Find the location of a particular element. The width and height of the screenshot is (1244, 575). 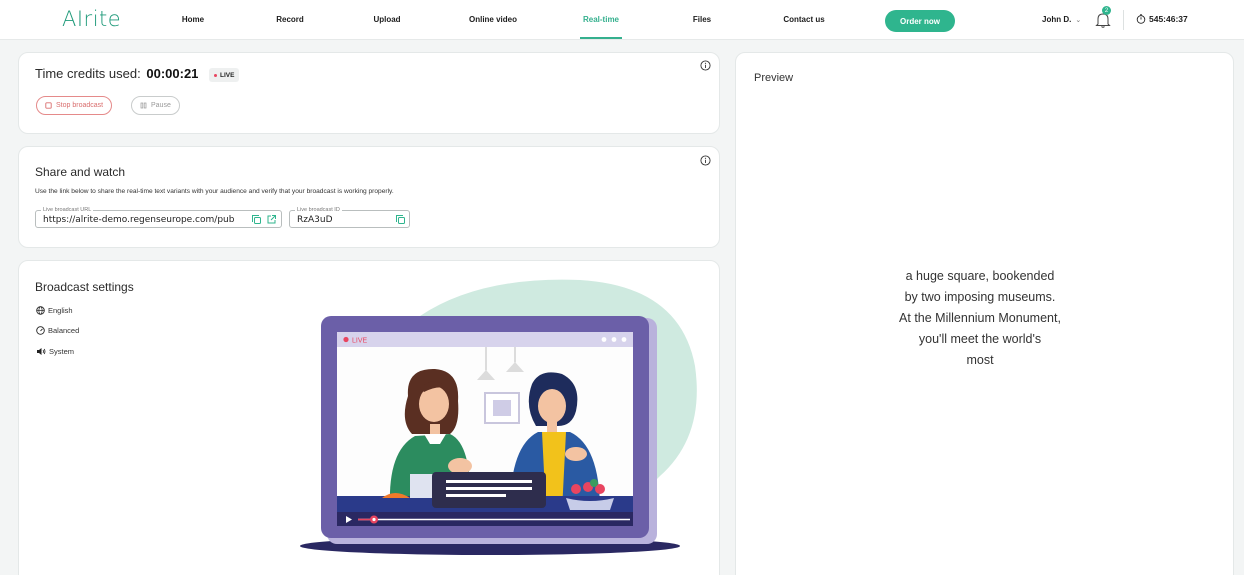

stop-broadcast-button: Stop broadcast is located at coordinates (74, 105).